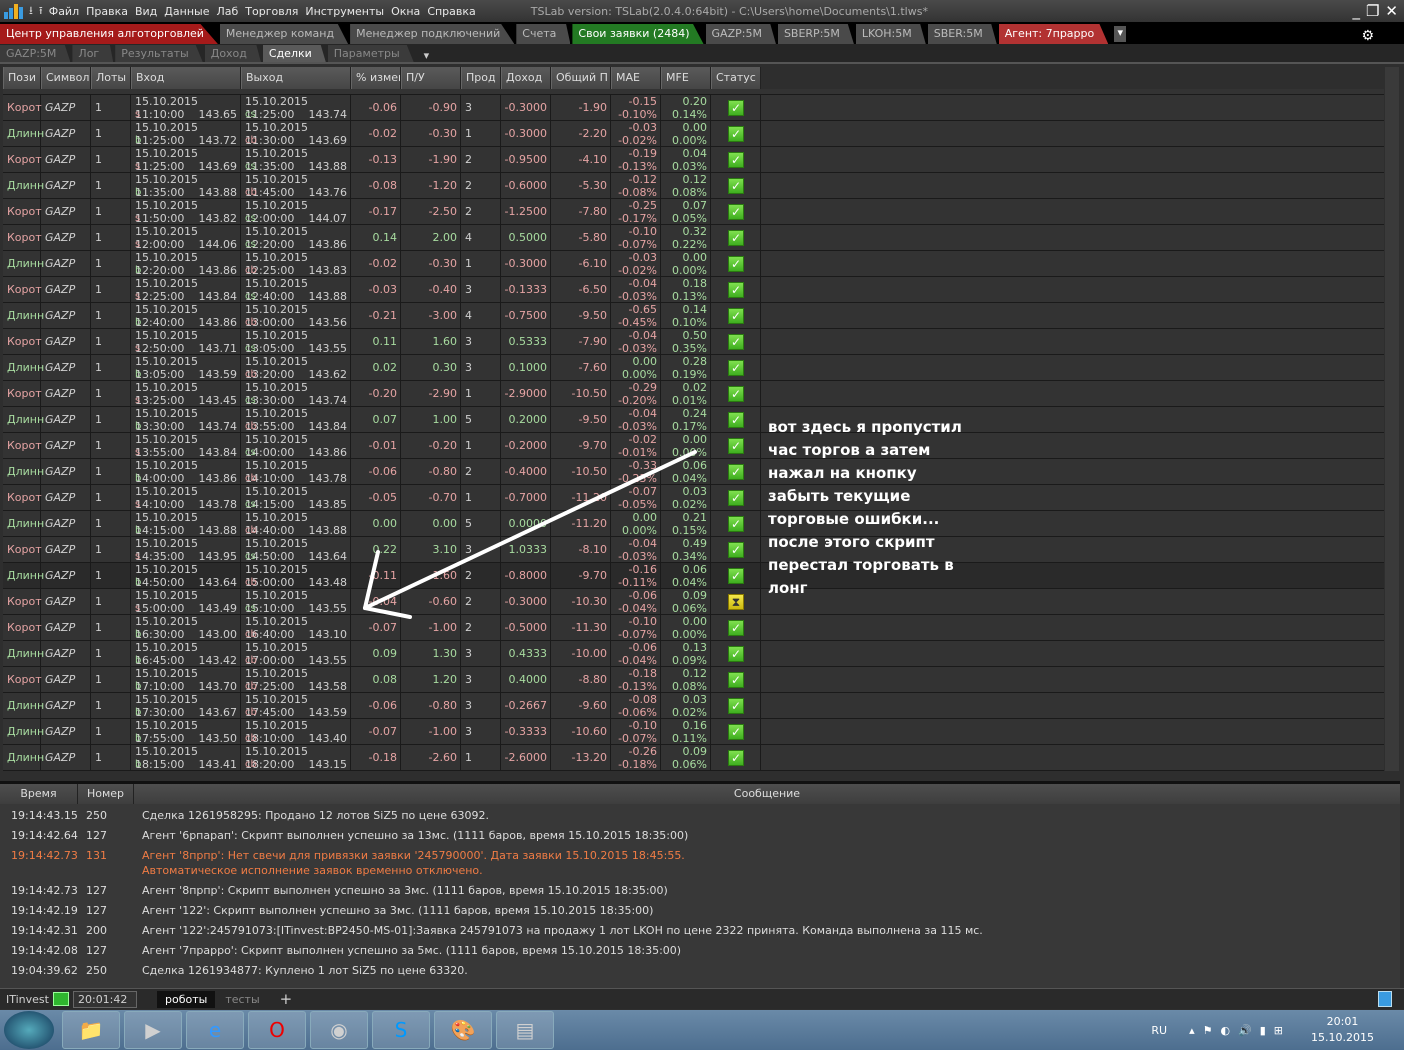  What do you see at coordinates (1342, 1038) in the screenshot?
I see `clock-date: 15.10.2015` at bounding box center [1342, 1038].